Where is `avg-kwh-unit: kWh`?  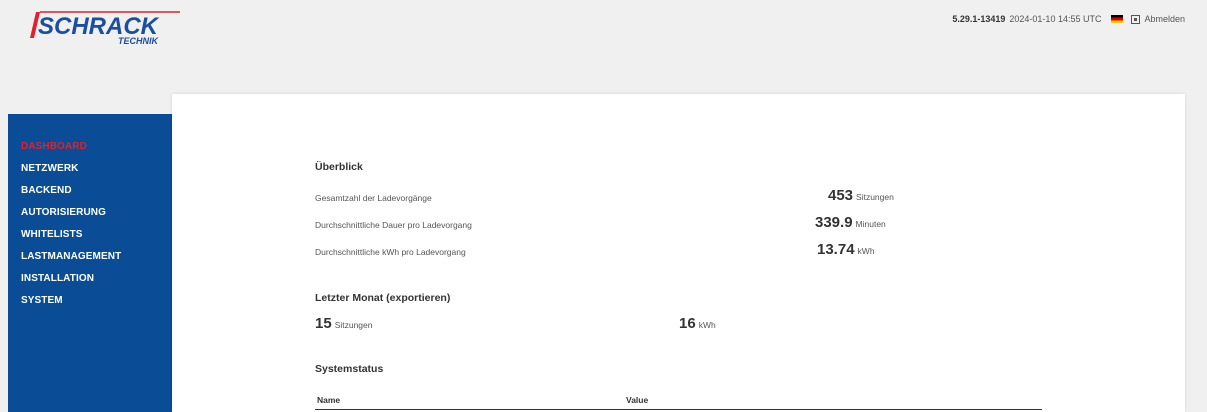
avg-kwh-unit: kWh is located at coordinates (866, 251).